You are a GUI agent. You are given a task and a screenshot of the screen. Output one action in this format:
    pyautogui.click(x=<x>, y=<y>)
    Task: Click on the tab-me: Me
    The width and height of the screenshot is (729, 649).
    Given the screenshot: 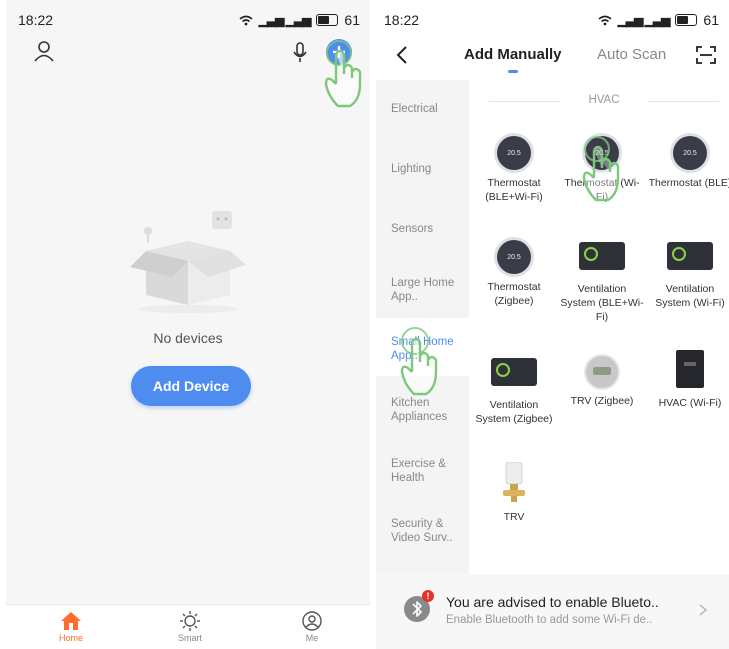 What is the action you would take?
    pyautogui.click(x=312, y=625)
    